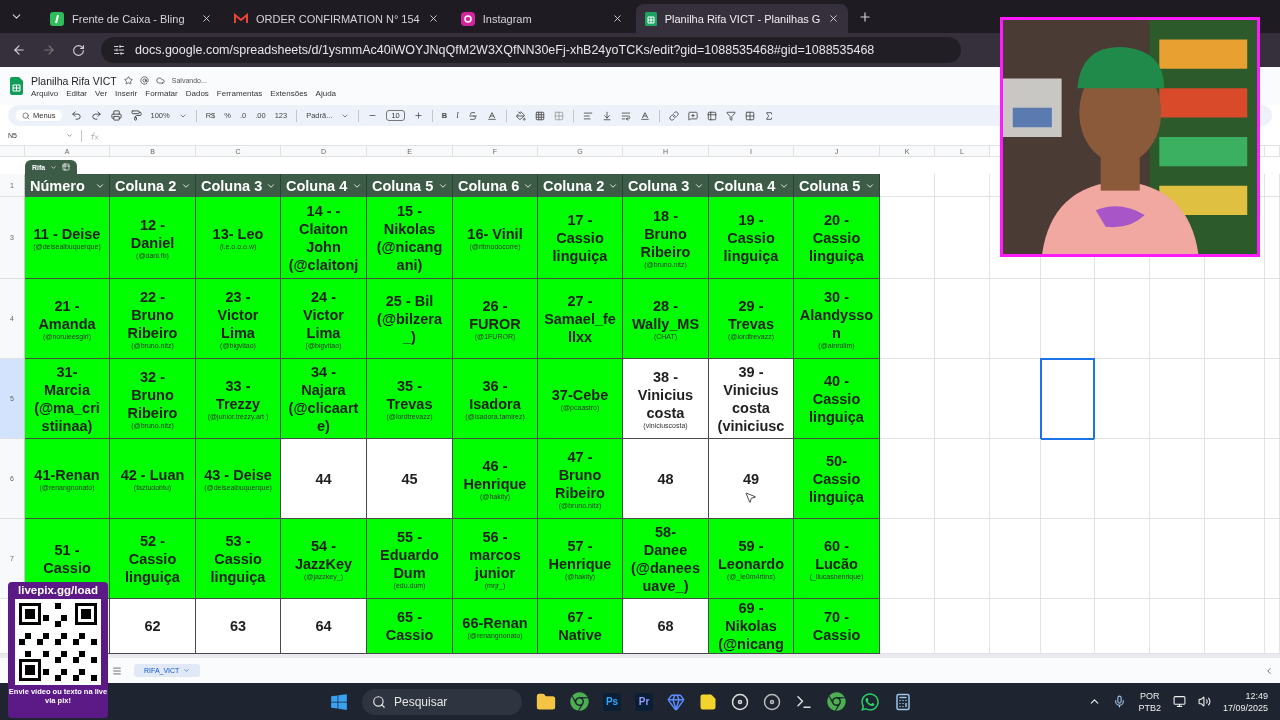 The image size is (1280, 720). Describe the element at coordinates (751, 626) in the screenshot. I see `entry-text: 69 - Nikolas (@nicang` at that location.